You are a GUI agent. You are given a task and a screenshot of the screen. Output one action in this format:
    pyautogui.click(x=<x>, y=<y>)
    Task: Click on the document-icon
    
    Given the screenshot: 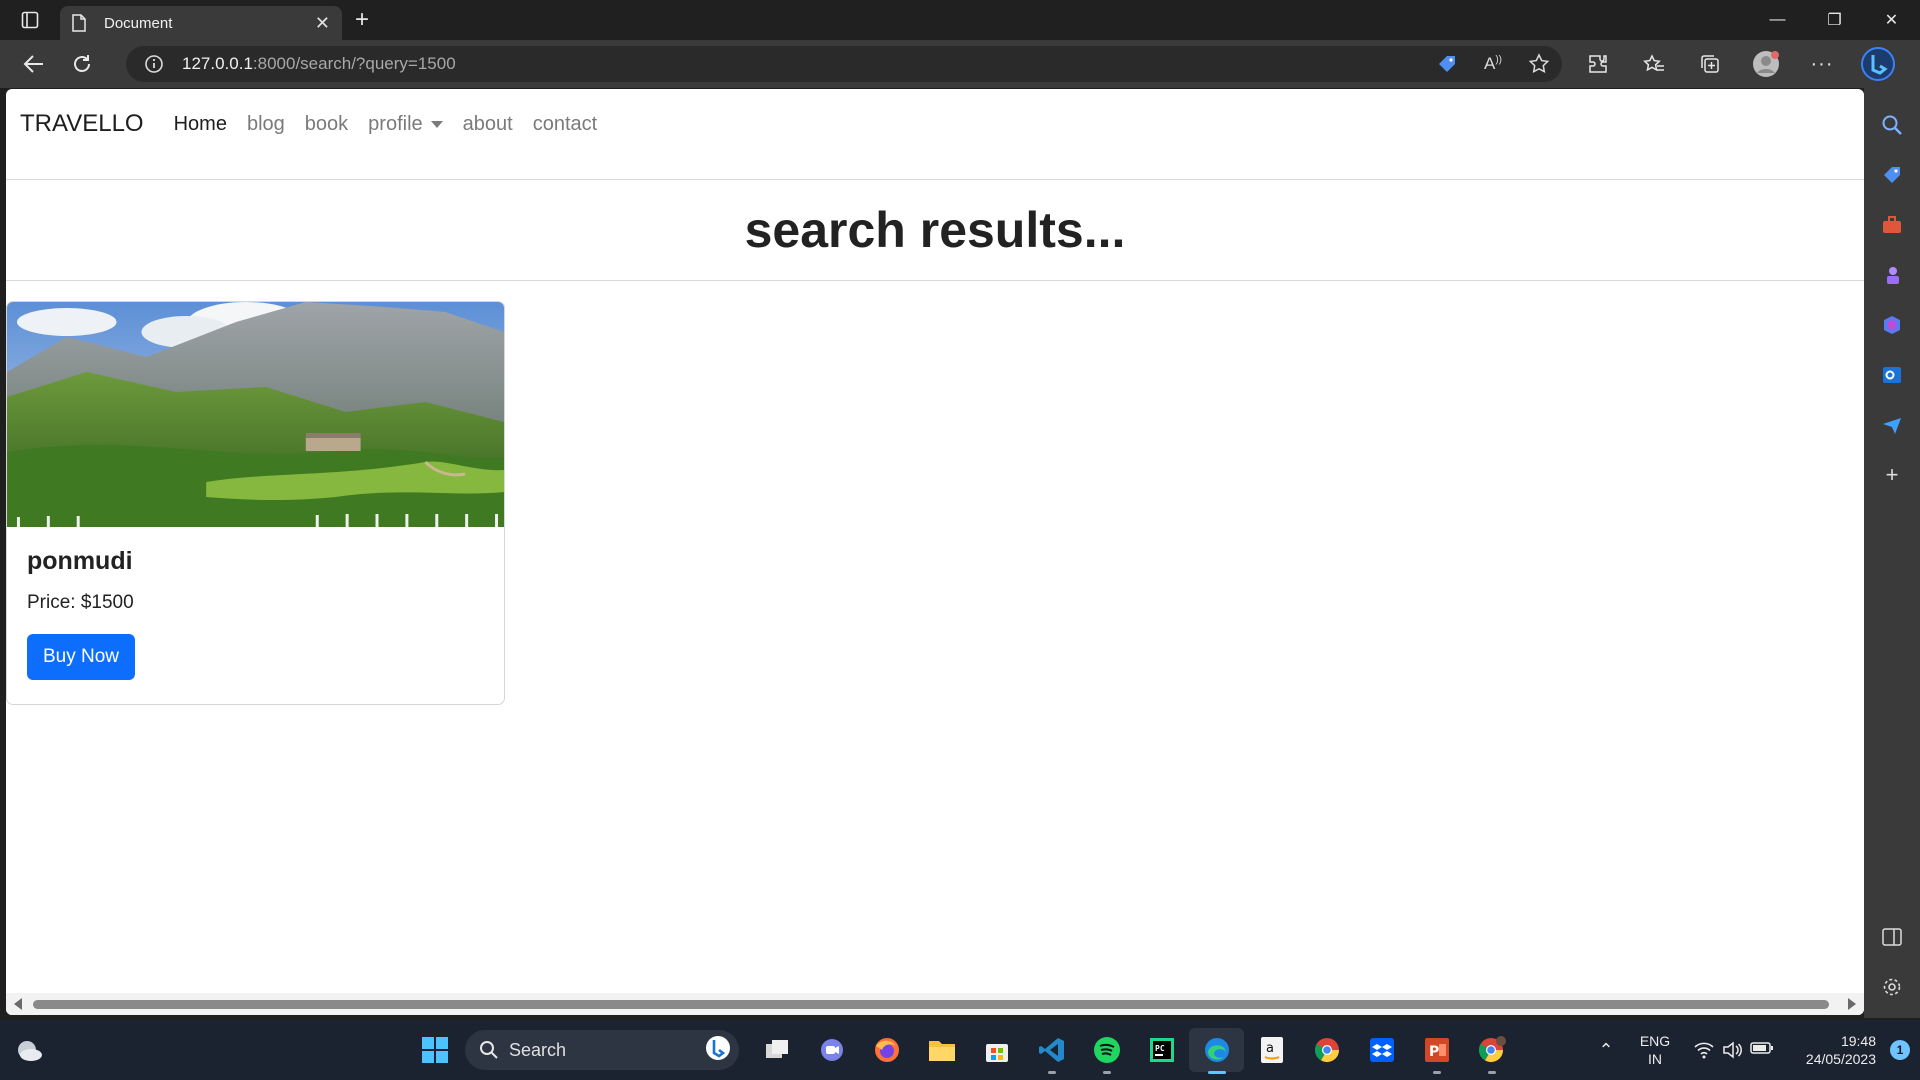 What is the action you would take?
    pyautogui.click(x=83, y=23)
    